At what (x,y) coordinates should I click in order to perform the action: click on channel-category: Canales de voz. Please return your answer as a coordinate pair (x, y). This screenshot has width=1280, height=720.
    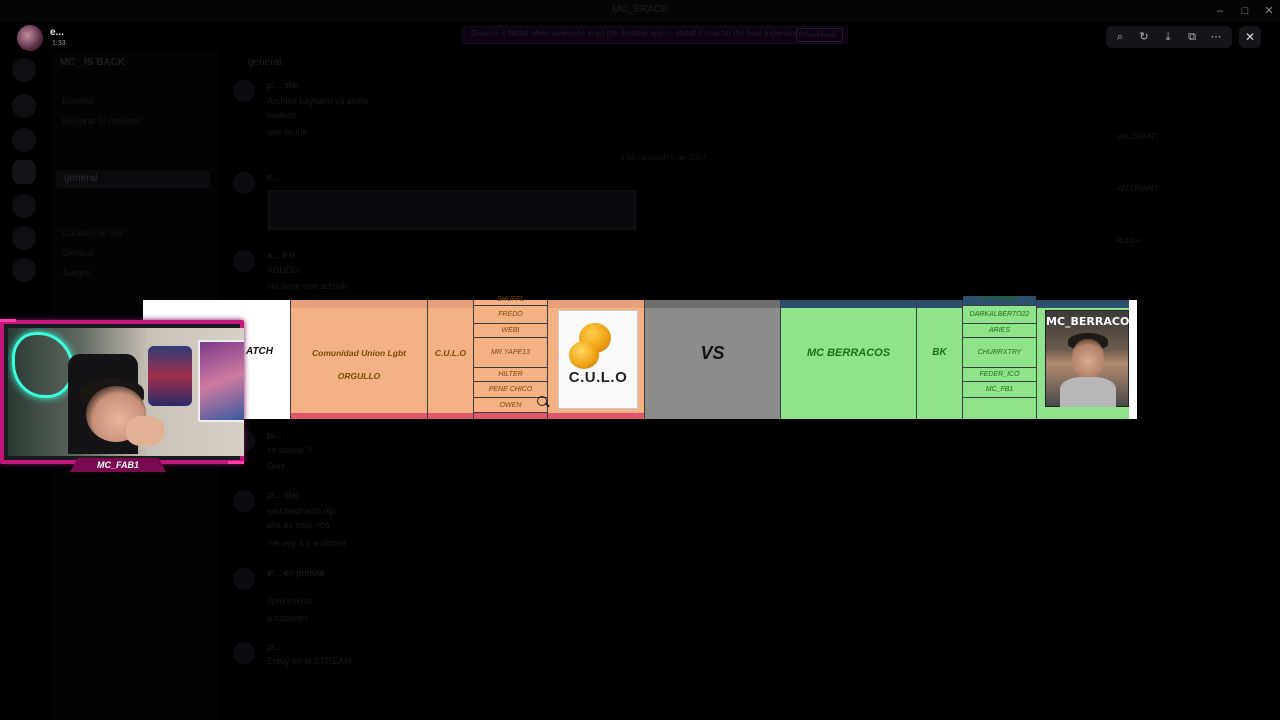
    Looking at the image, I should click on (93, 233).